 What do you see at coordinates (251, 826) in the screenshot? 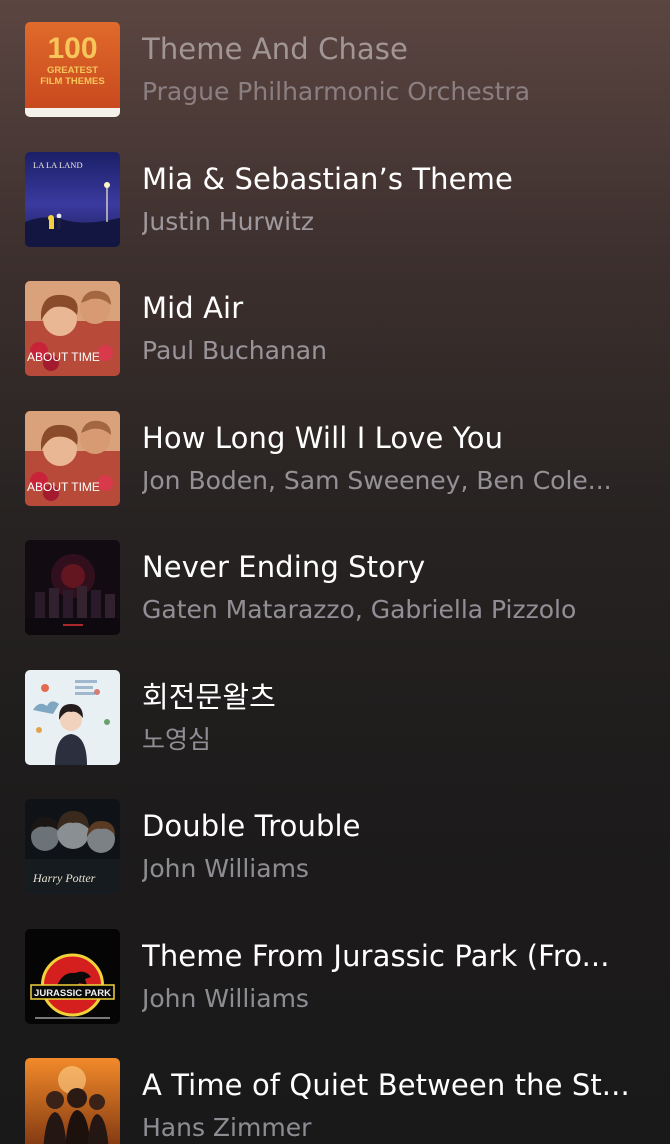
I see `song-title: Double Trouble` at bounding box center [251, 826].